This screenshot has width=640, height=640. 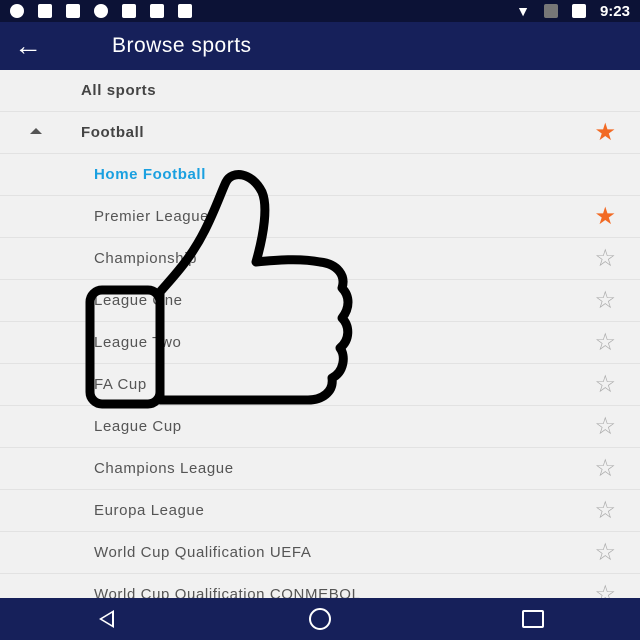 What do you see at coordinates (320, 469) in the screenshot?
I see `list-item: Champions League ☆` at bounding box center [320, 469].